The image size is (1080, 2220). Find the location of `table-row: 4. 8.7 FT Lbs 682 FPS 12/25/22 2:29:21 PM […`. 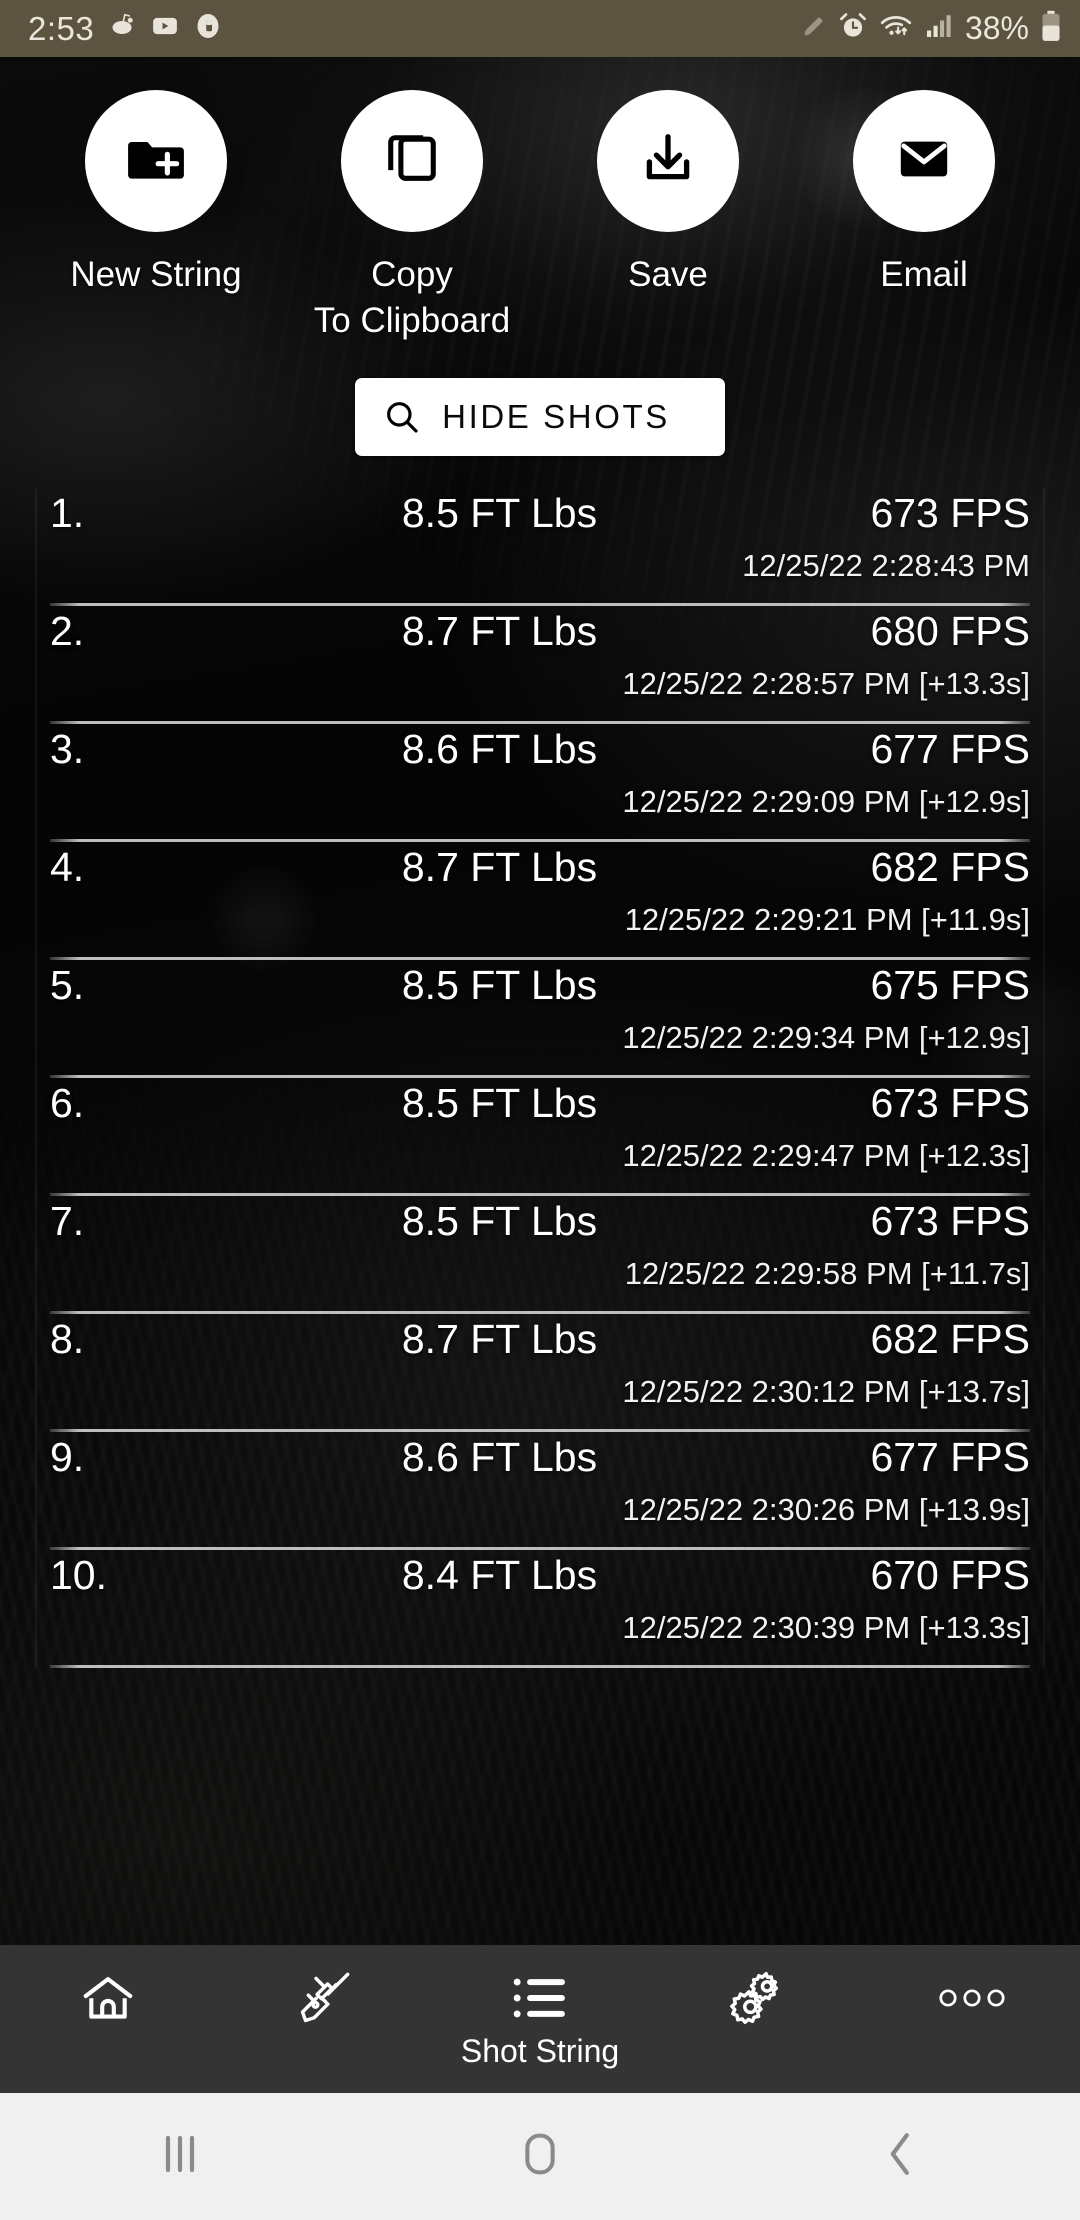

table-row: 4. 8.7 FT Lbs 682 FPS 12/25/22 2:29:21 PM [… is located at coordinates (540, 892).